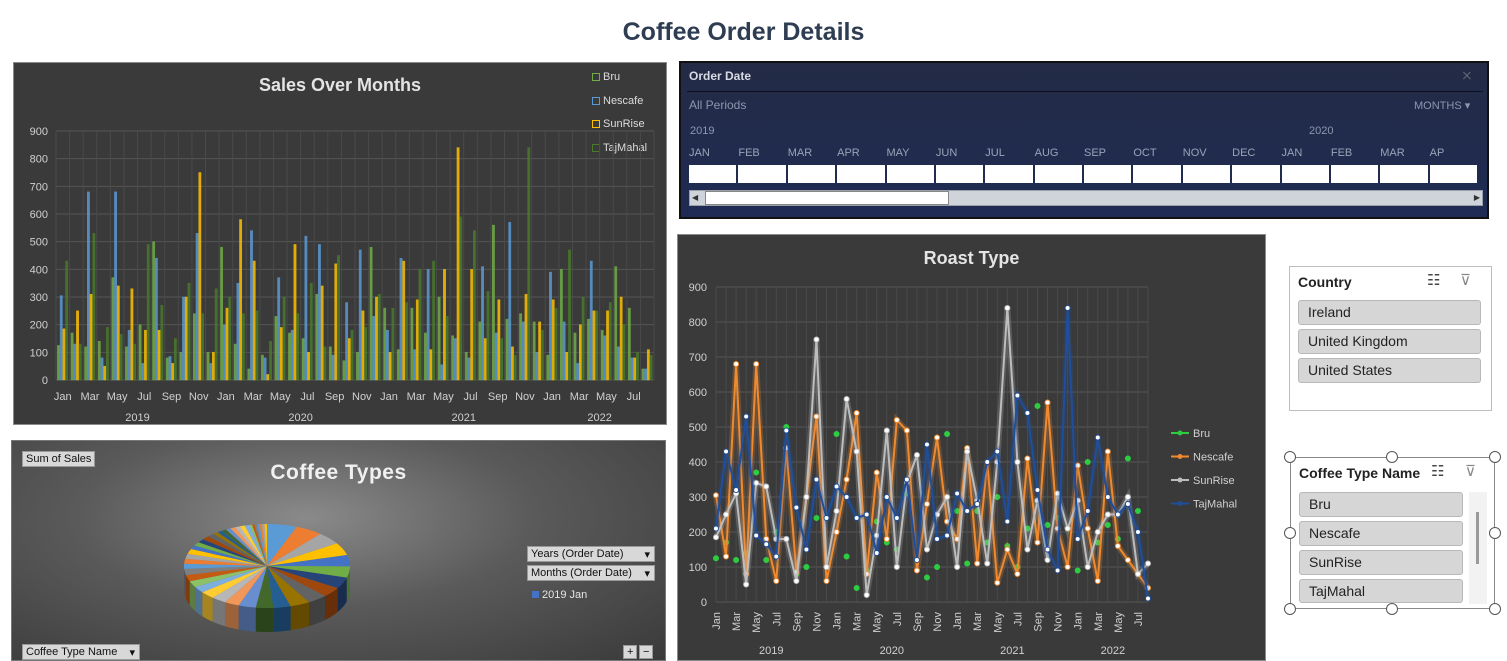  Describe the element at coordinates (591, 554) in the screenshot. I see `years-filter-button: Years (Order Date) ▾` at that location.